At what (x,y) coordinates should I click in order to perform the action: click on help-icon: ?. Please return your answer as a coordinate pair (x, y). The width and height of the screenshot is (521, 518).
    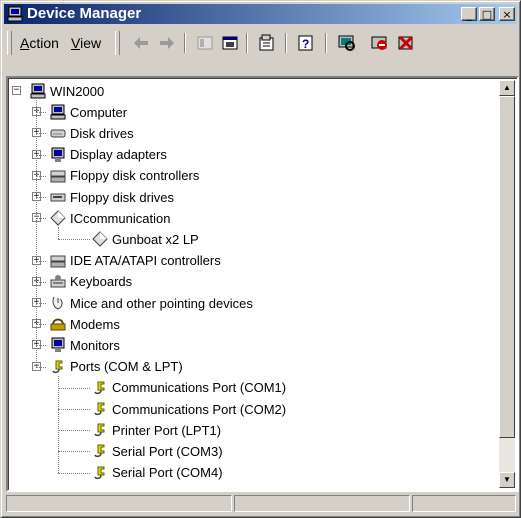
    Looking at the image, I should click on (305, 43).